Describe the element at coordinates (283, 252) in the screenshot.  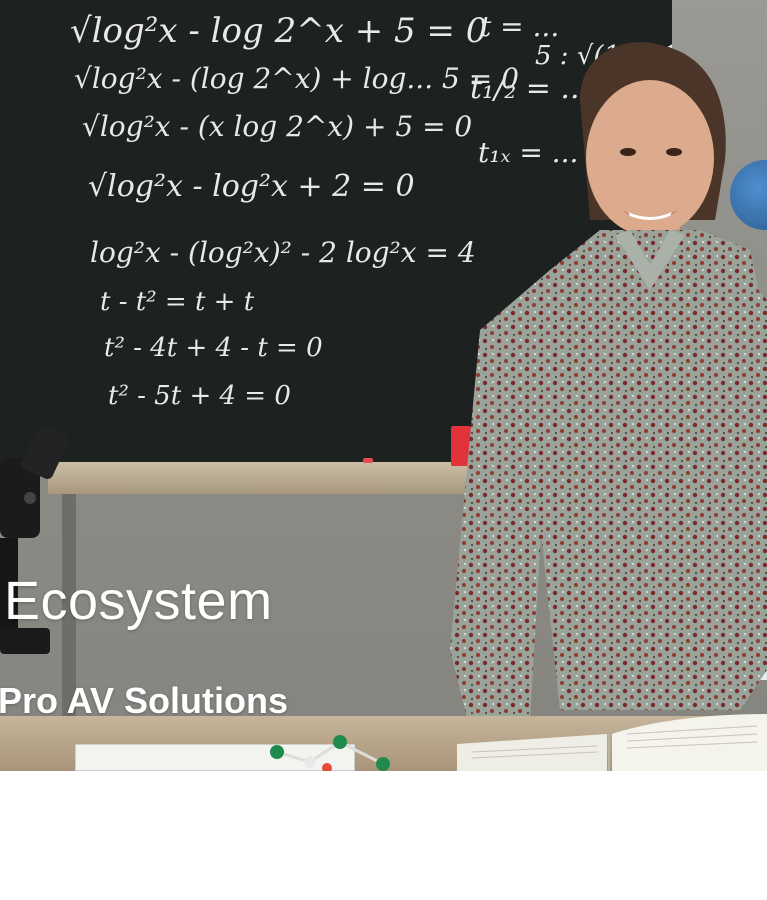
I see `equation-line: log²x - (log²x)² - 2 log²x = 4` at that location.